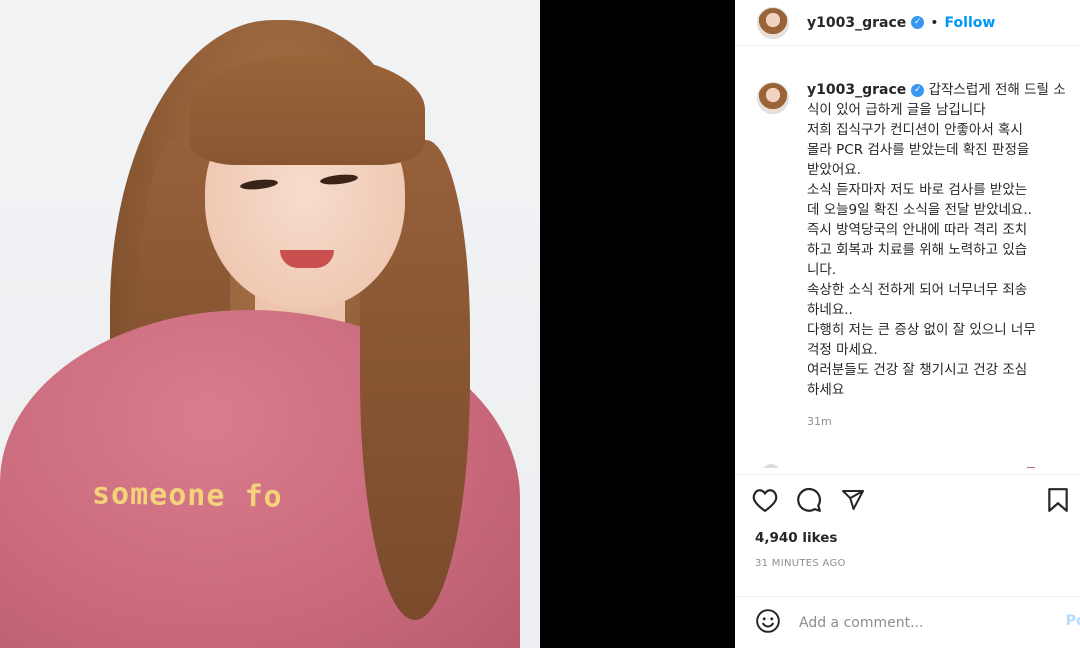 The image size is (1080, 648). What do you see at coordinates (800, 563) in the screenshot?
I see `post-time: 31 MINUTES AGO` at bounding box center [800, 563].